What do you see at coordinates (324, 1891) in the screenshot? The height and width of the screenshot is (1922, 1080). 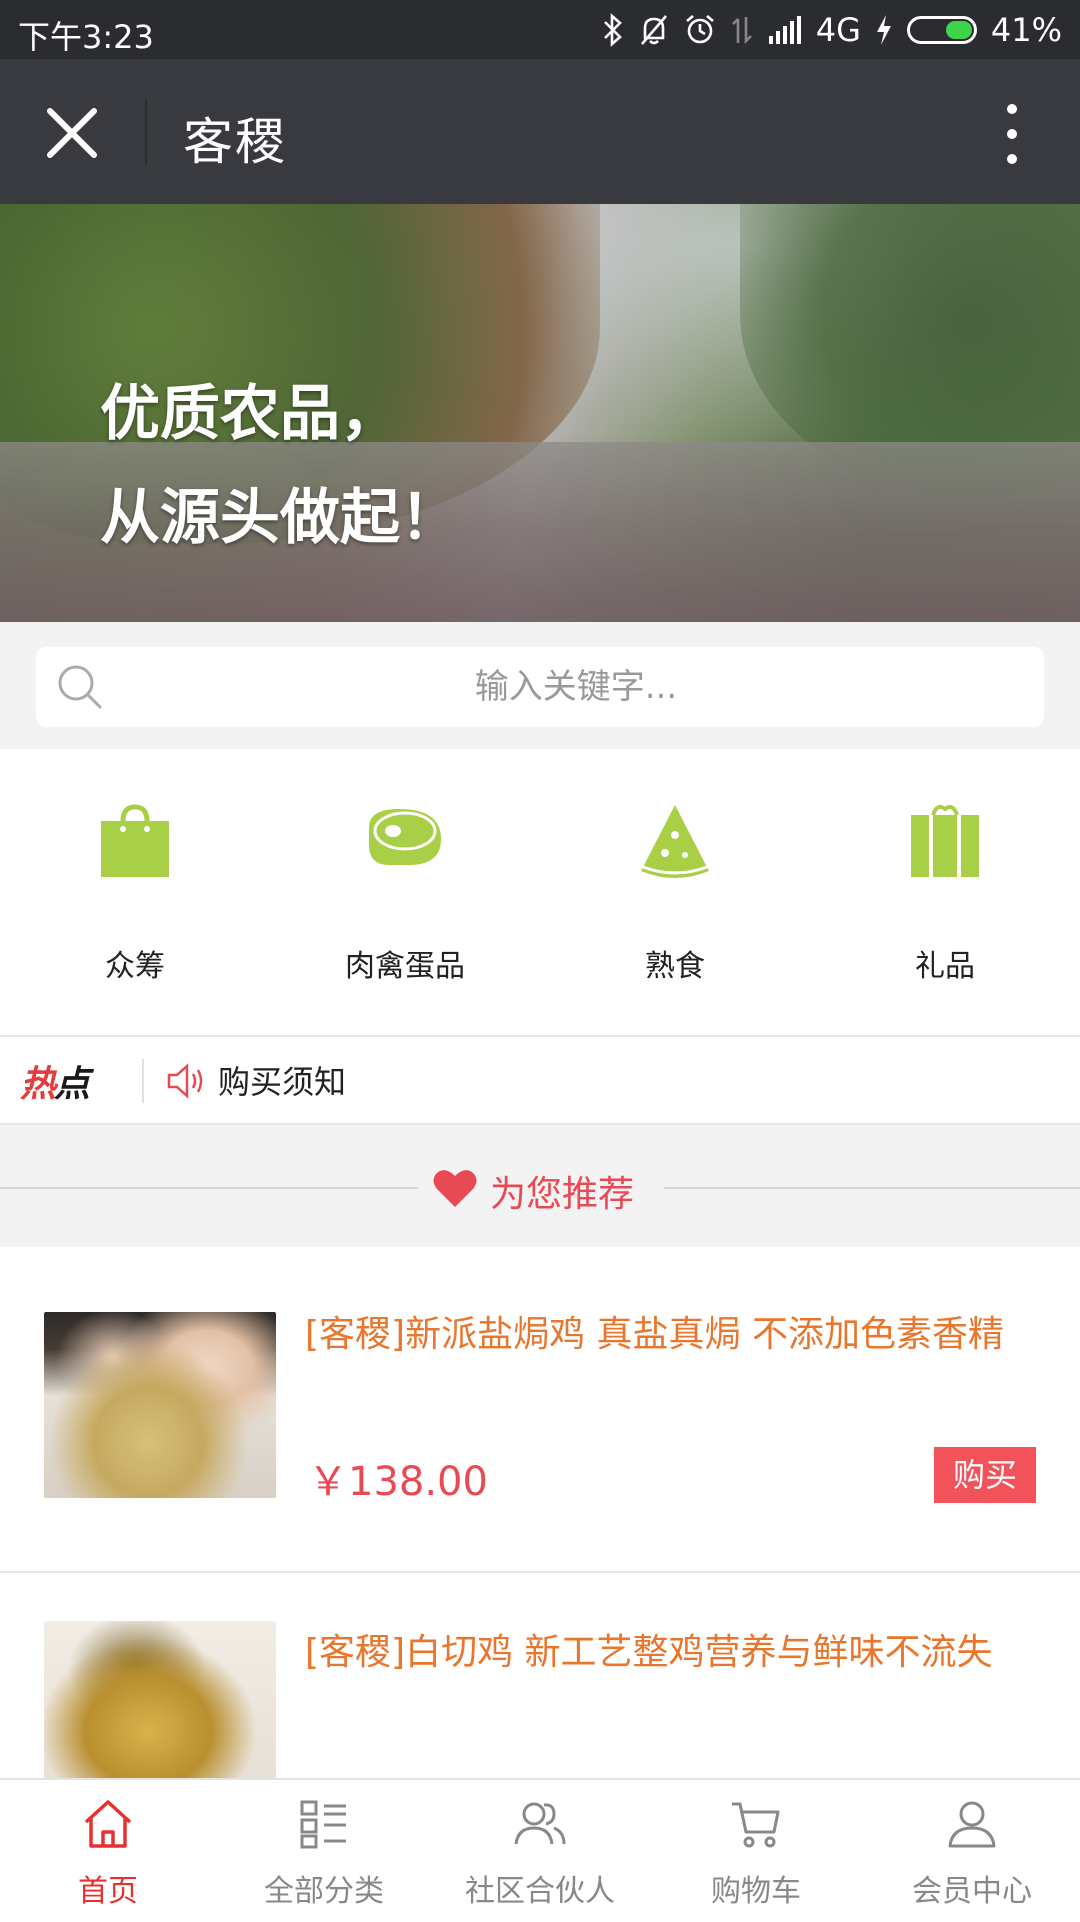 I see `tab-label: 全部分类` at bounding box center [324, 1891].